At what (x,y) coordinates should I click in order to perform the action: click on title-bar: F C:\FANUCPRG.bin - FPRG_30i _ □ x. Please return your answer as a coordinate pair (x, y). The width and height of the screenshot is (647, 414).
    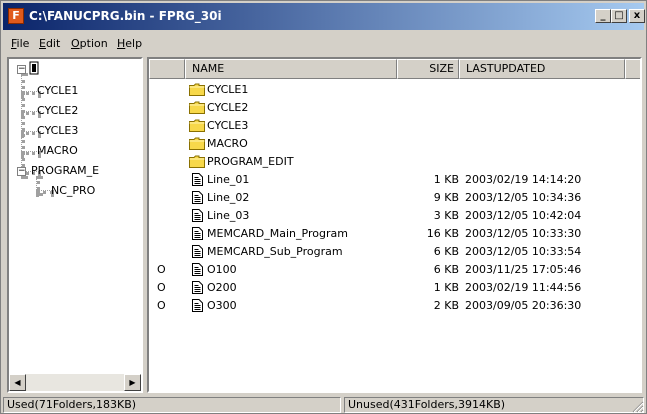
    Looking at the image, I should click on (324, 16).